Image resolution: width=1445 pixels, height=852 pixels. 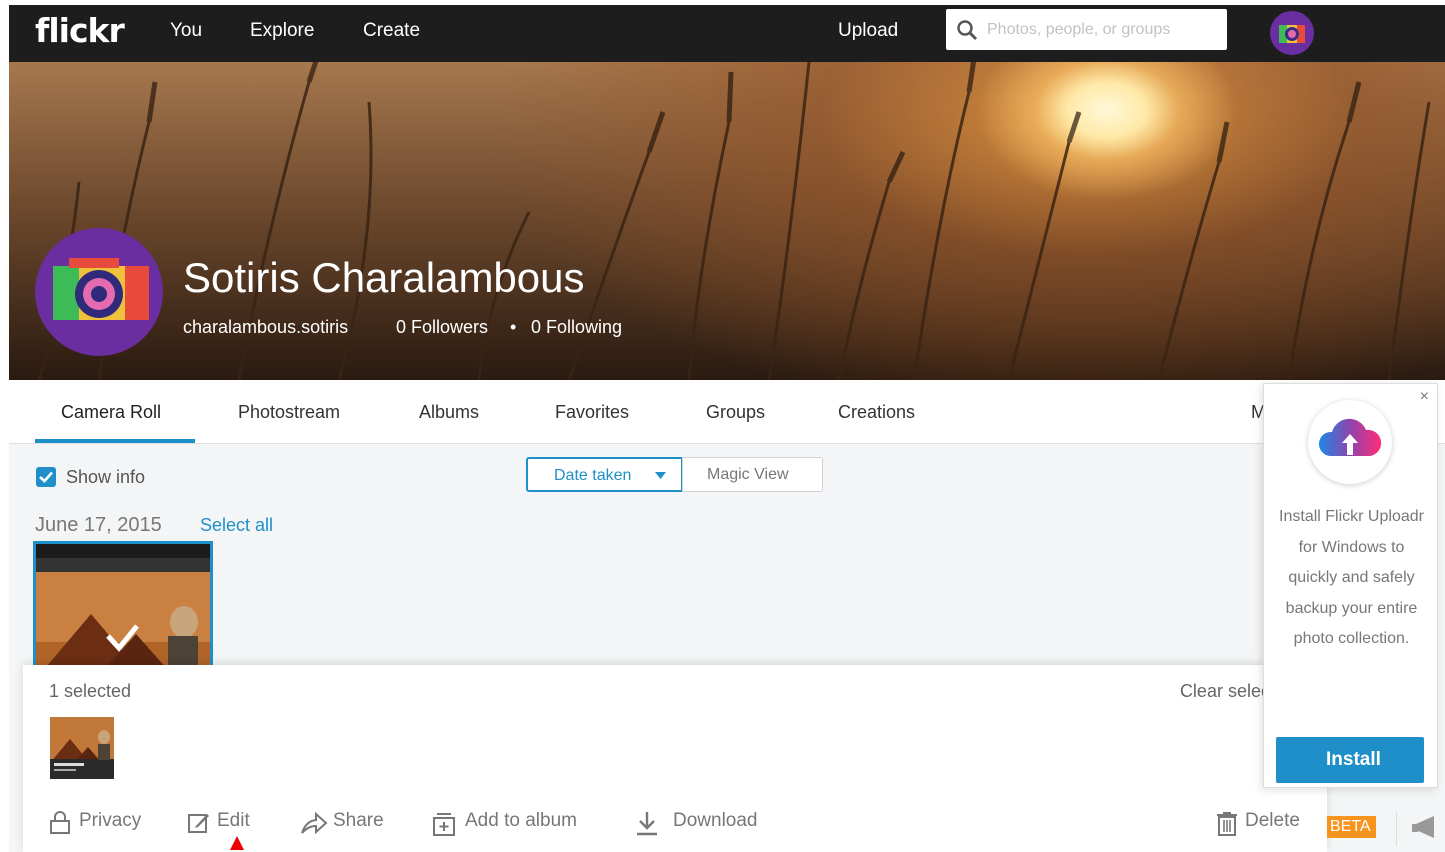 I want to click on search-icon, so click(x=967, y=30).